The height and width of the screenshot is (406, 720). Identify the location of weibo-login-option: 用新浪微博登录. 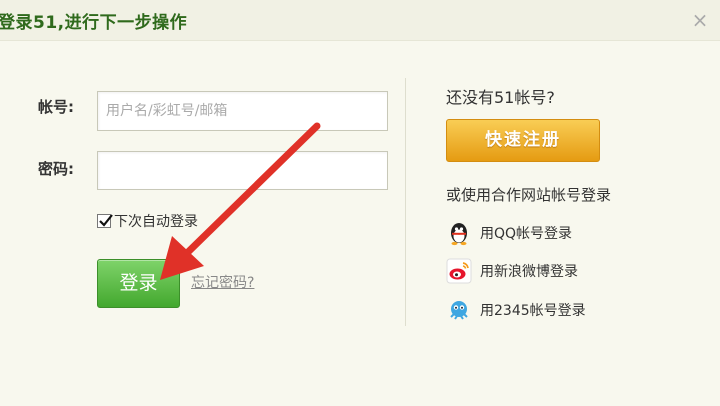
(512, 271).